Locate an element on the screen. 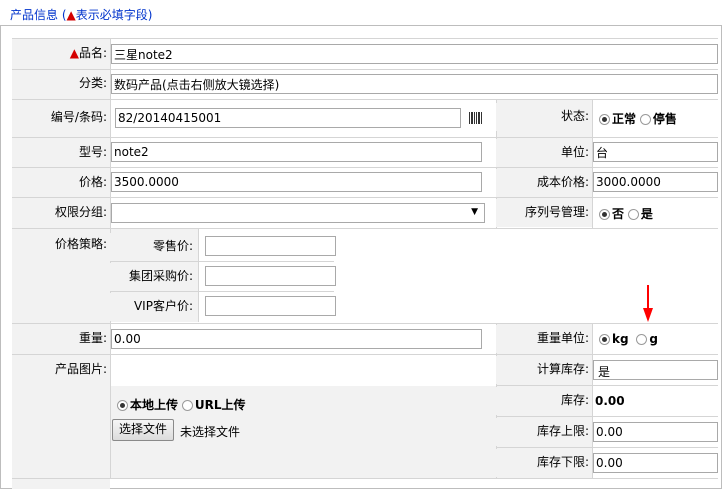  serial-radio-group: 否 是 is located at coordinates (626, 213).